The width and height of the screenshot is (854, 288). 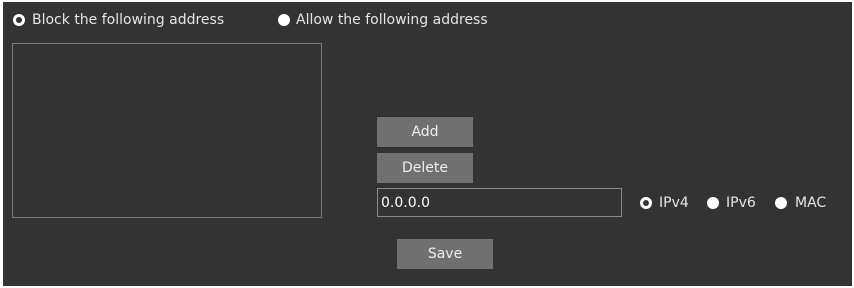 What do you see at coordinates (741, 203) in the screenshot?
I see `ipv6-label: IPv6` at bounding box center [741, 203].